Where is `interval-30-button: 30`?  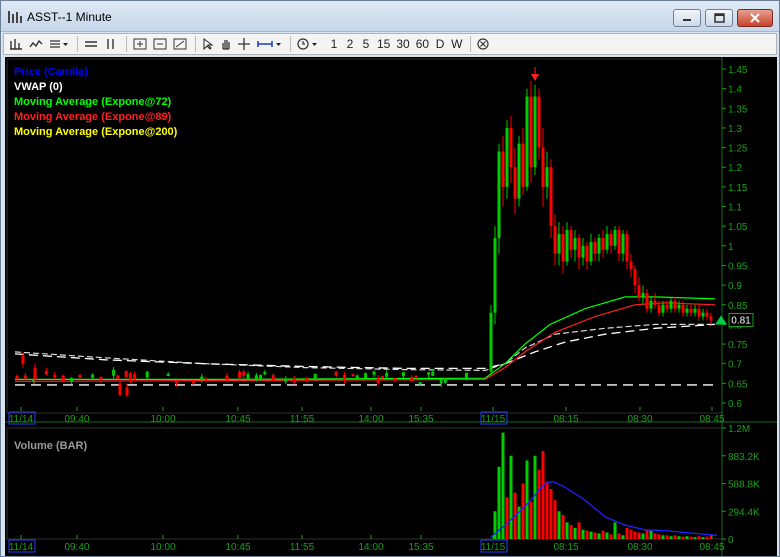
interval-30-button: 30 is located at coordinates (402, 44).